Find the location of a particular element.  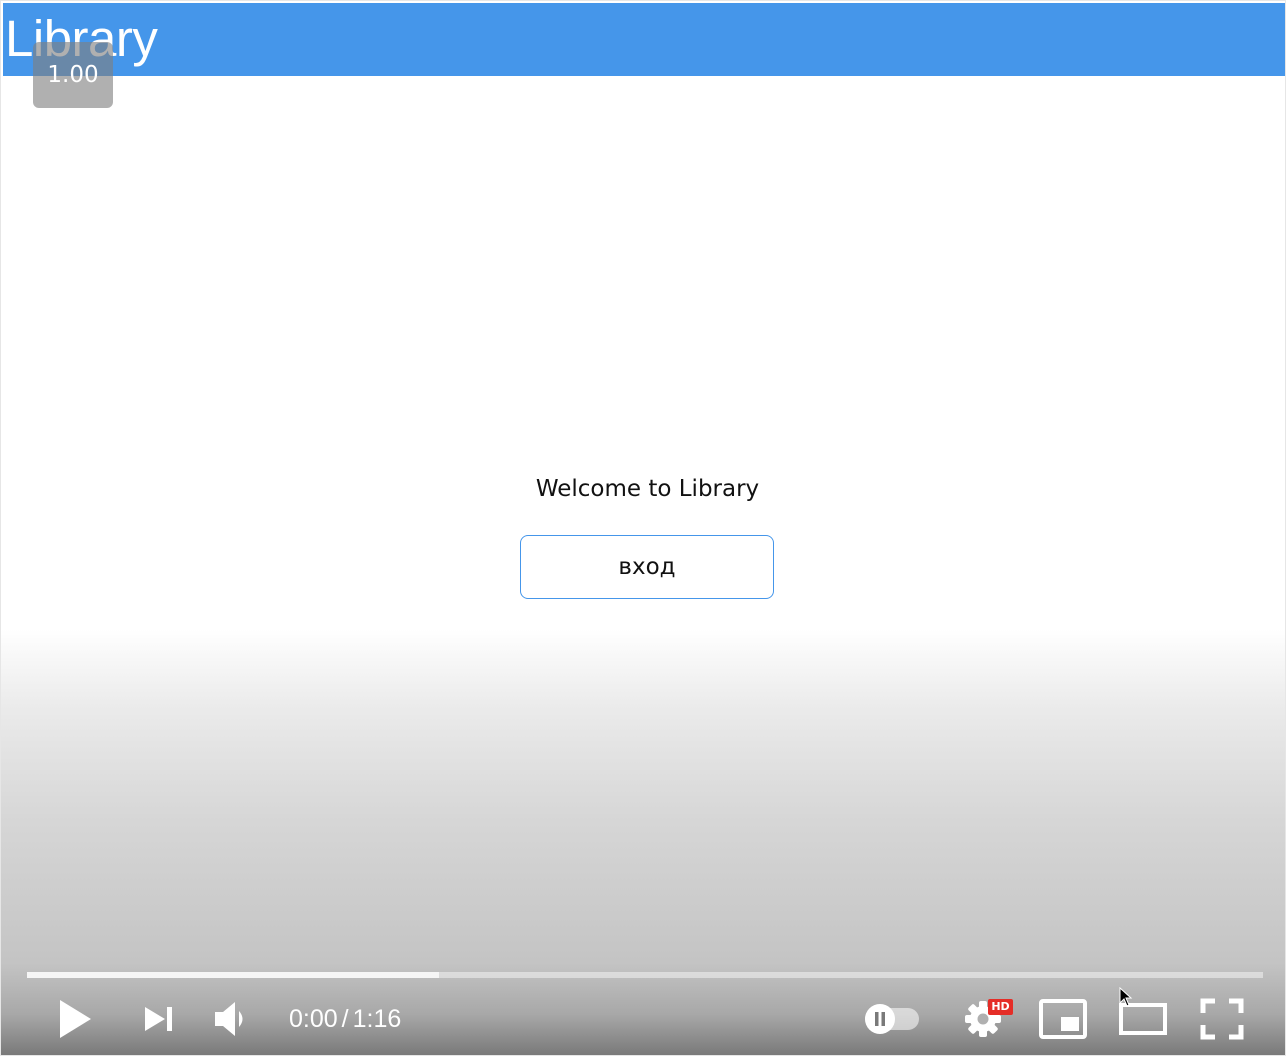

volume-button is located at coordinates (233, 1019).